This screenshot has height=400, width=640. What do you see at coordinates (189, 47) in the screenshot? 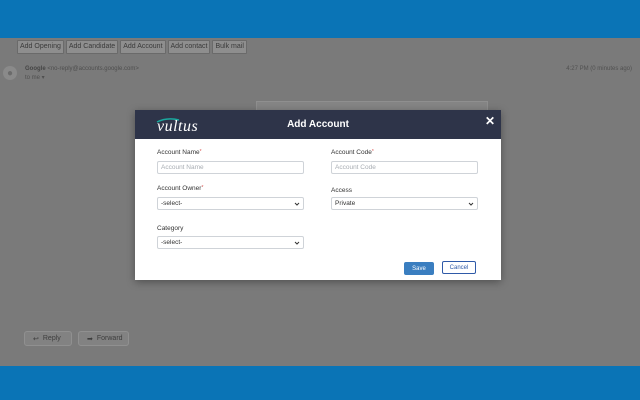
I see `add-contact-button: Add contact` at bounding box center [189, 47].